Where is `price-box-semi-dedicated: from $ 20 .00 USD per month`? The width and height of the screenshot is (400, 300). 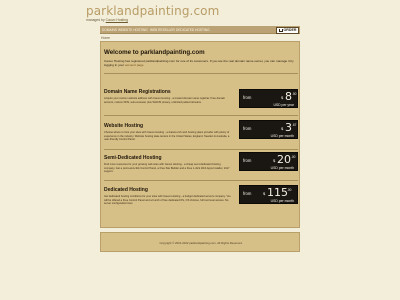 price-box-semi-dedicated: from $ 20 .00 USD per month is located at coordinates (268, 161).